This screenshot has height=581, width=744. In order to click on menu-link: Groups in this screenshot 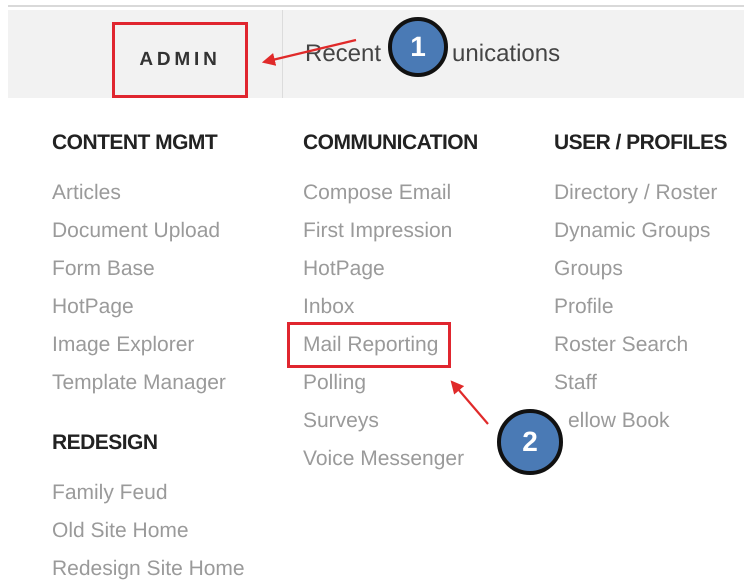, I will do `click(588, 269)`.